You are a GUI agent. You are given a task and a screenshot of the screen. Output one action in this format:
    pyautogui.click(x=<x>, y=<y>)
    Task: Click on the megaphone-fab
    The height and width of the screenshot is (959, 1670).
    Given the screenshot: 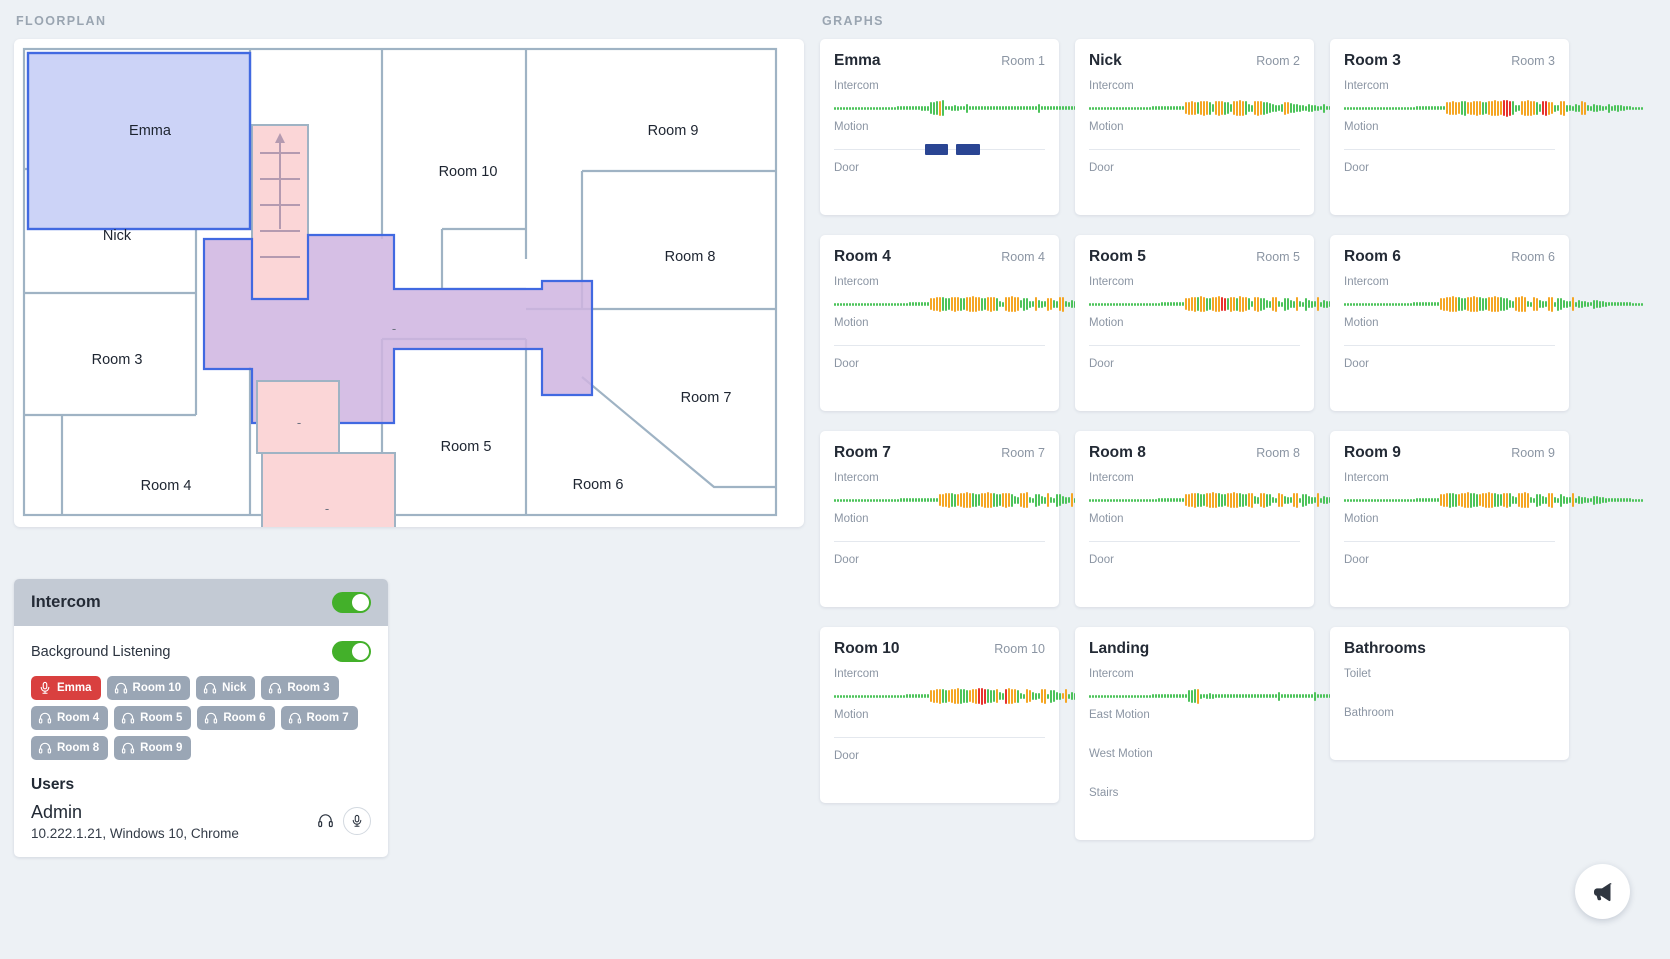 What is the action you would take?
    pyautogui.click(x=1602, y=891)
    